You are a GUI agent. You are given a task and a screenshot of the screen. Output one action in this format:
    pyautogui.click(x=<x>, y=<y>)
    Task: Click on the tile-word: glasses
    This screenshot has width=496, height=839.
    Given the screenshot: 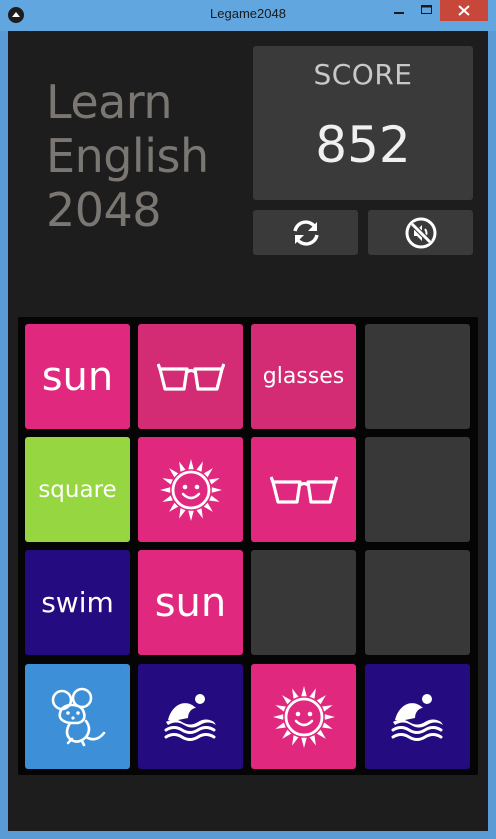 What is the action you would take?
    pyautogui.click(x=303, y=376)
    